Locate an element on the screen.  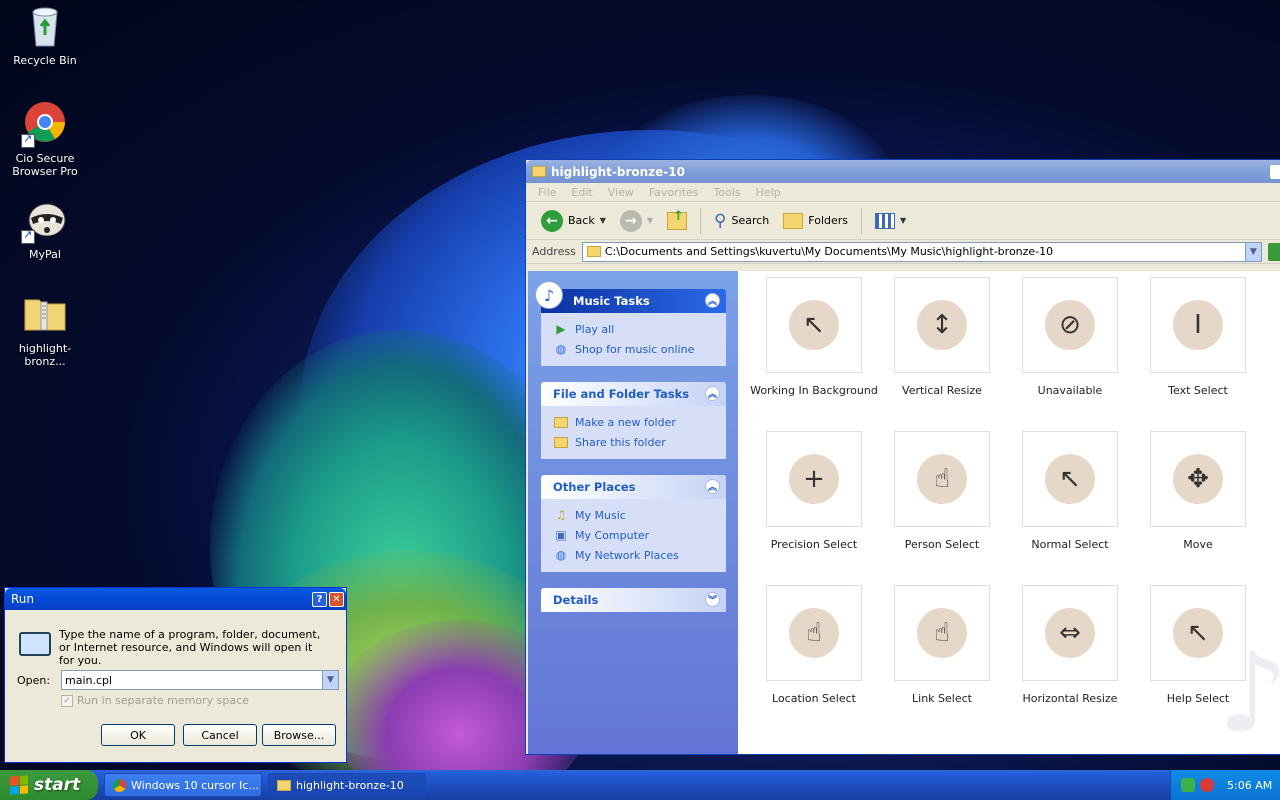
file-thumbnail: + is located at coordinates (814, 479).